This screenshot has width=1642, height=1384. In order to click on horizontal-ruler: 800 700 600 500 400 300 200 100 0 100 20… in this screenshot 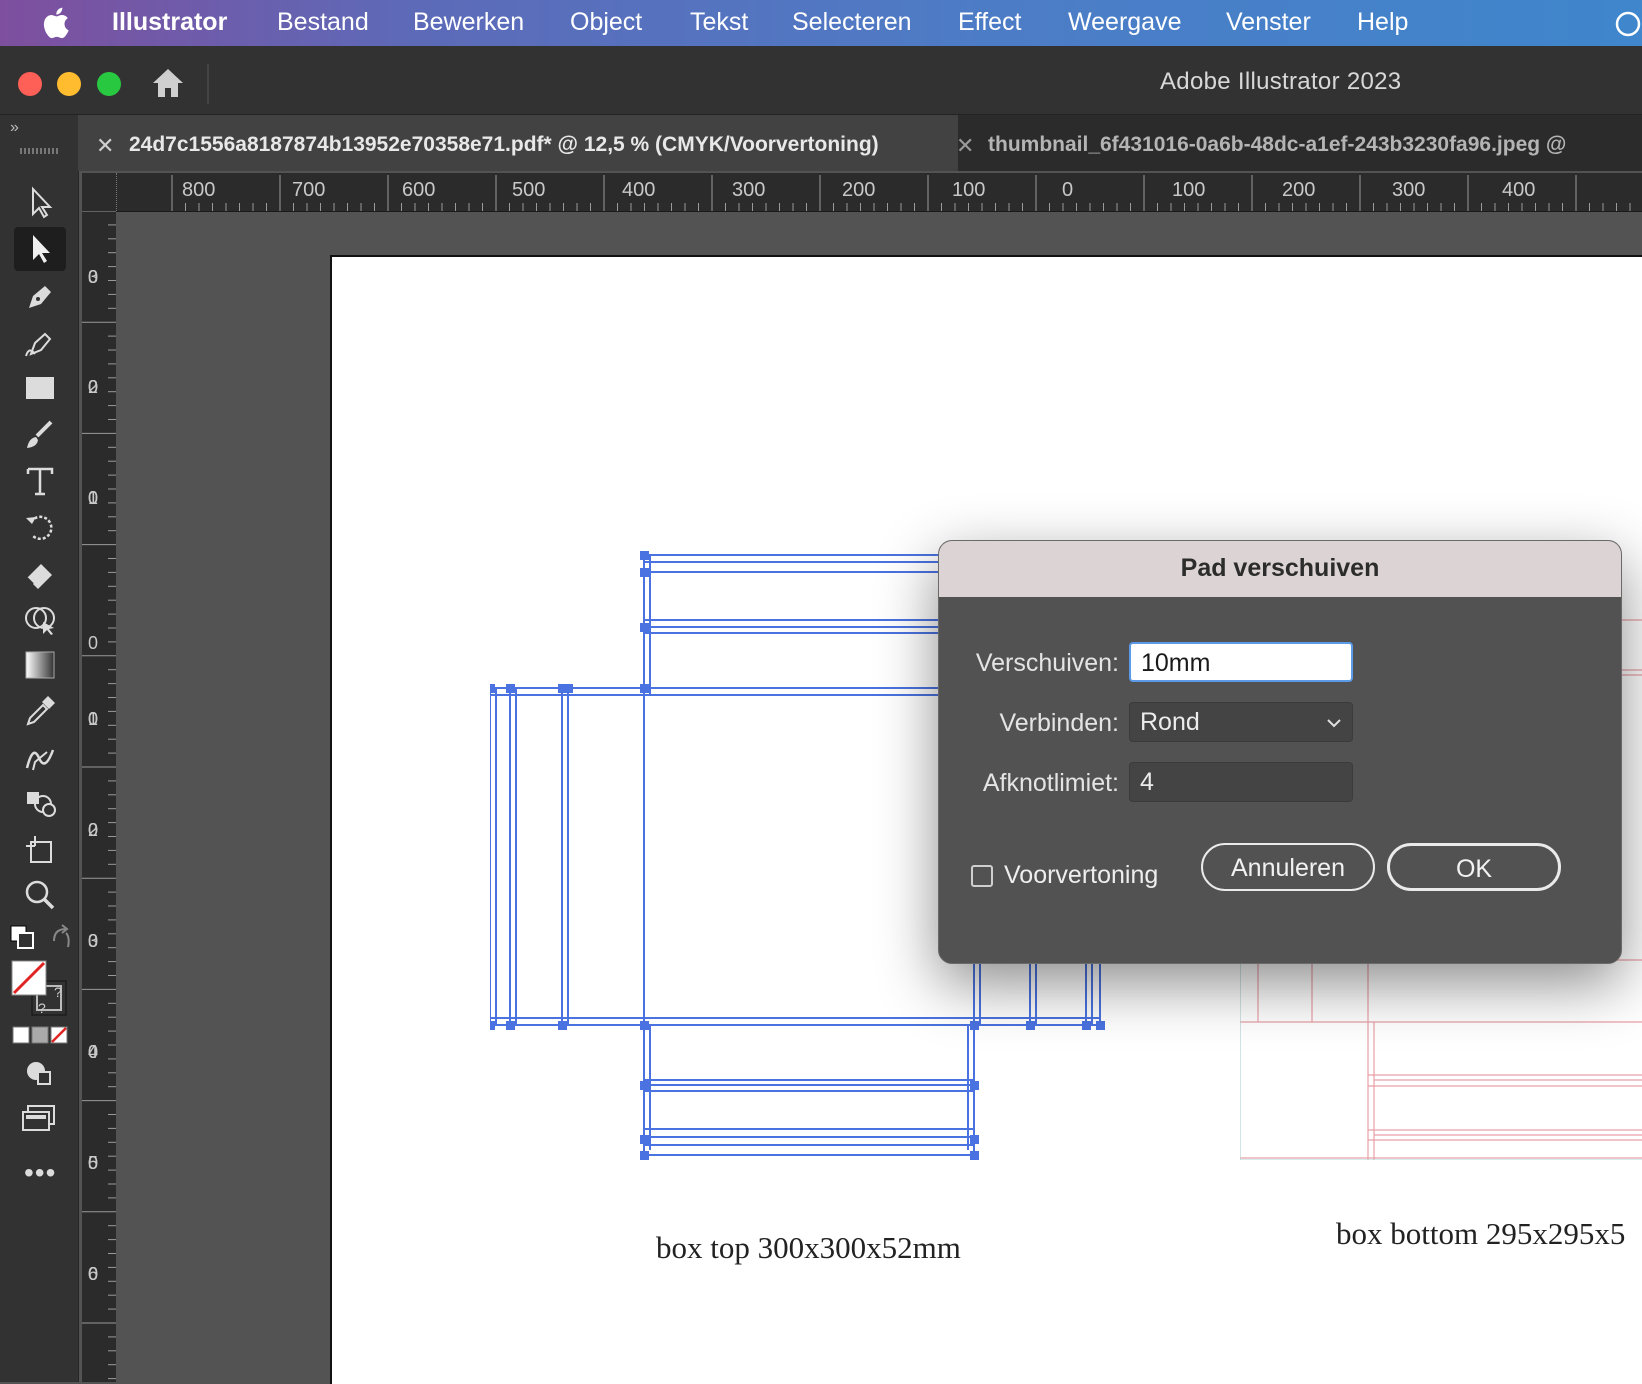, I will do `click(862, 192)`.